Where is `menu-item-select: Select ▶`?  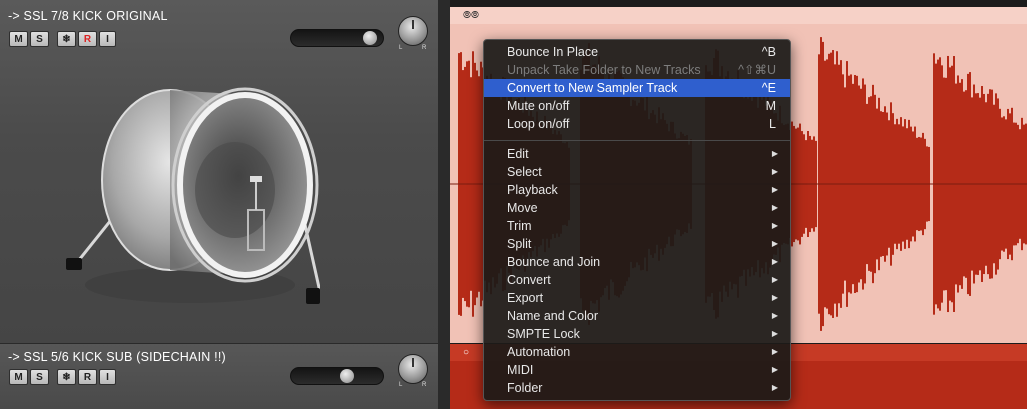 menu-item-select: Select ▶ is located at coordinates (637, 172).